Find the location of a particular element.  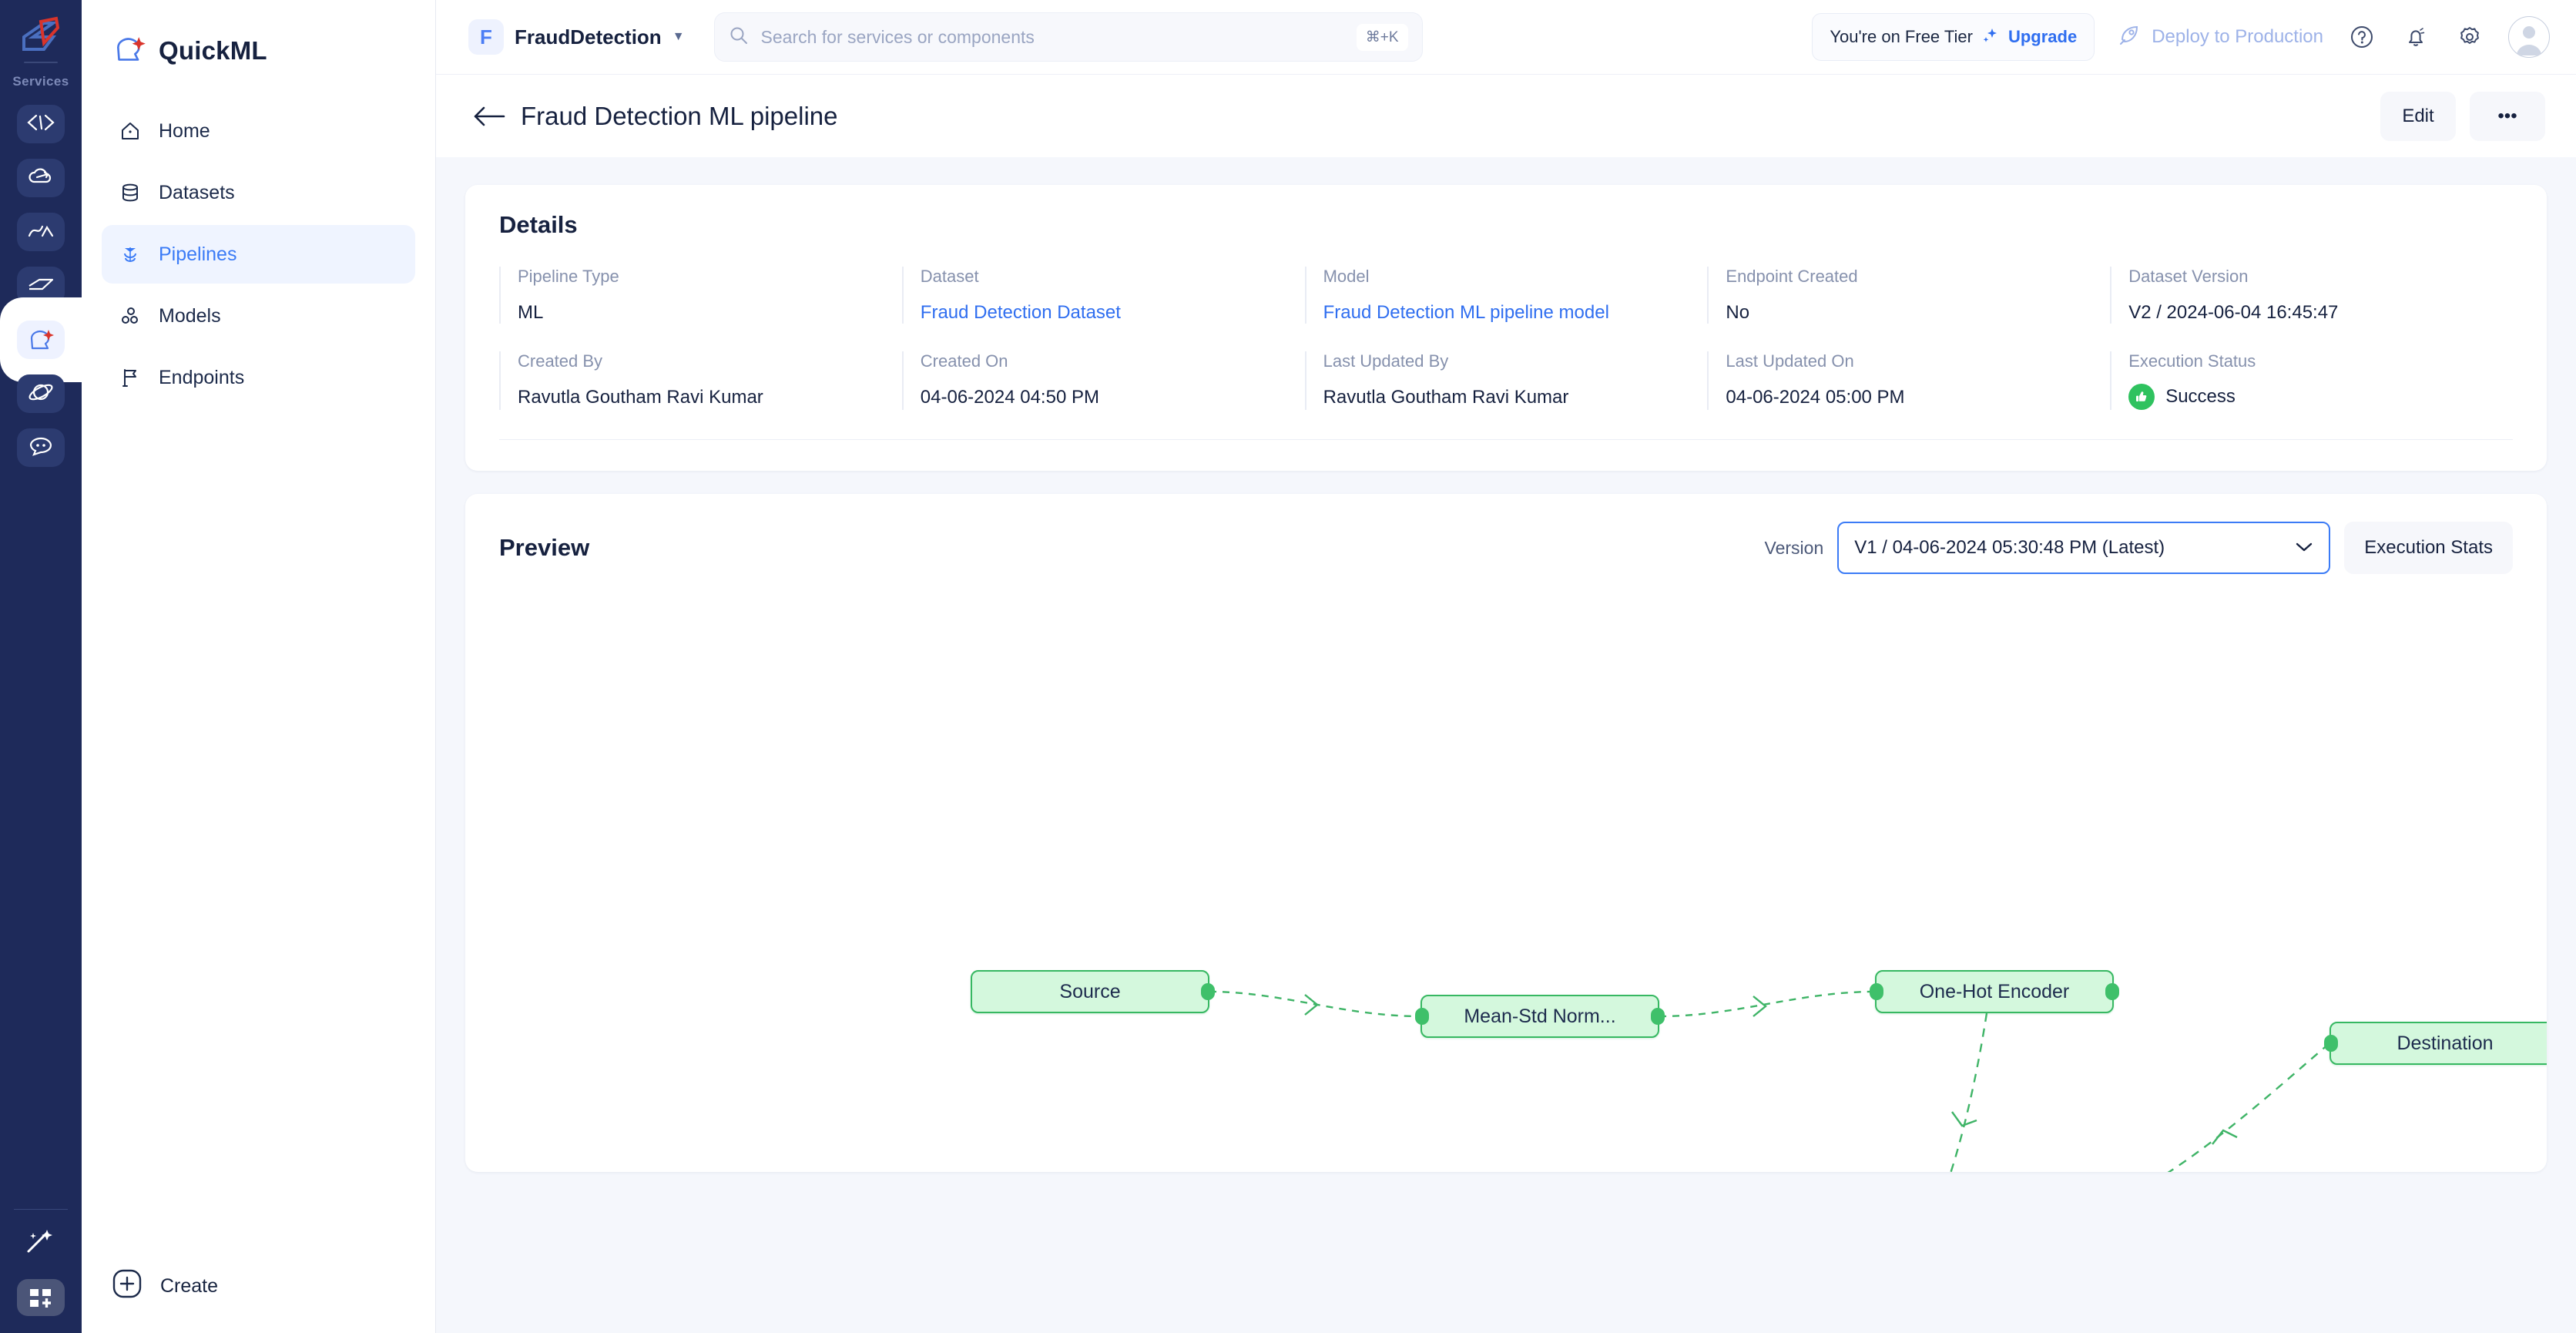

field-pipeline-type: Pipeline Type ML is located at coordinates (700, 295).